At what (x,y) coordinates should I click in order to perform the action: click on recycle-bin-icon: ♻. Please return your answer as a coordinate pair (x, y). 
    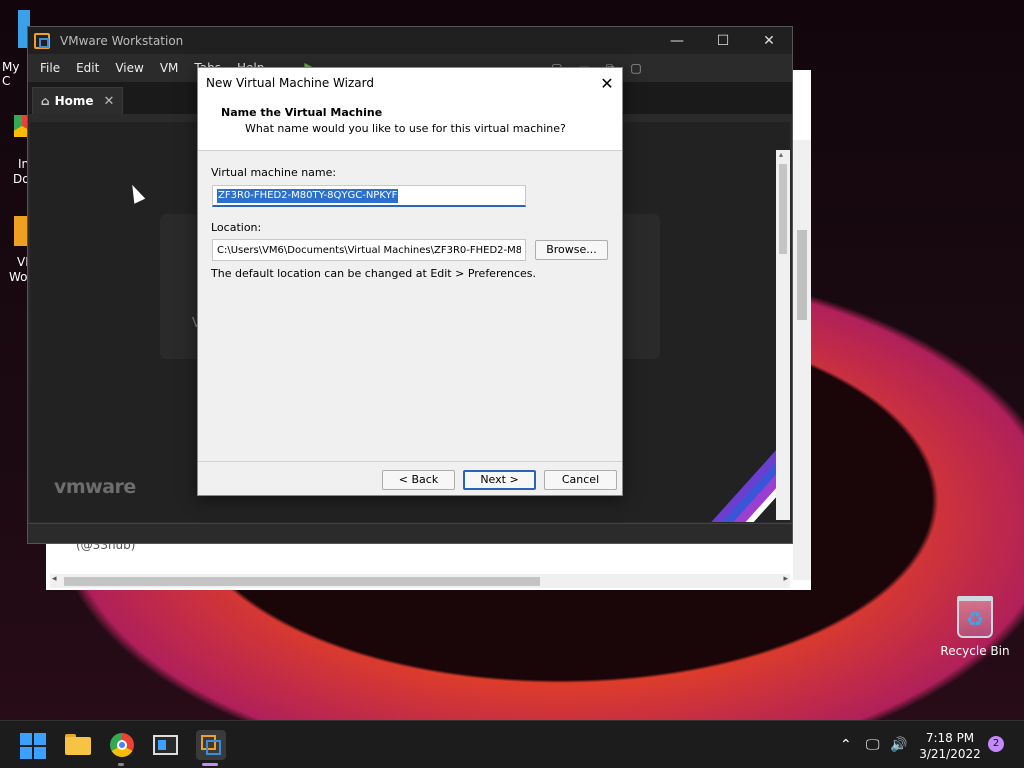
    Looking at the image, I should click on (975, 617).